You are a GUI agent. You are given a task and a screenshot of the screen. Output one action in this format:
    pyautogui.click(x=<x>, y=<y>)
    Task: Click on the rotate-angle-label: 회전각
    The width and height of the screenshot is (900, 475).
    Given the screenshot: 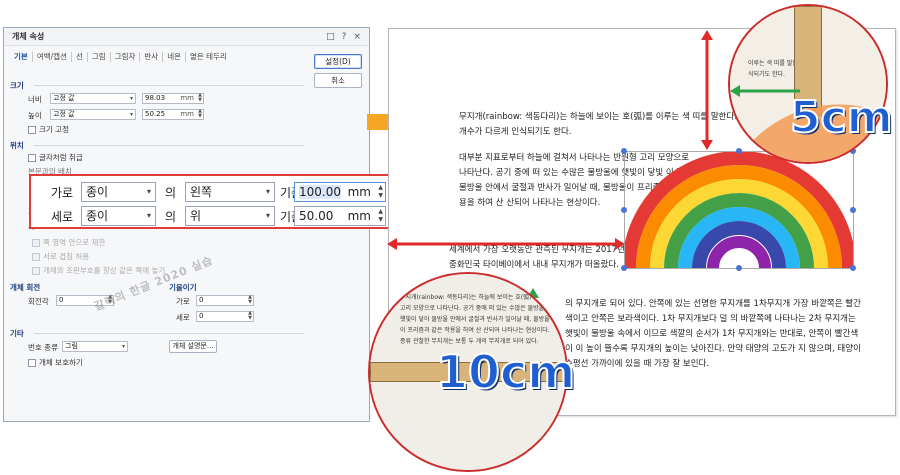 What is the action you would take?
    pyautogui.click(x=38, y=301)
    